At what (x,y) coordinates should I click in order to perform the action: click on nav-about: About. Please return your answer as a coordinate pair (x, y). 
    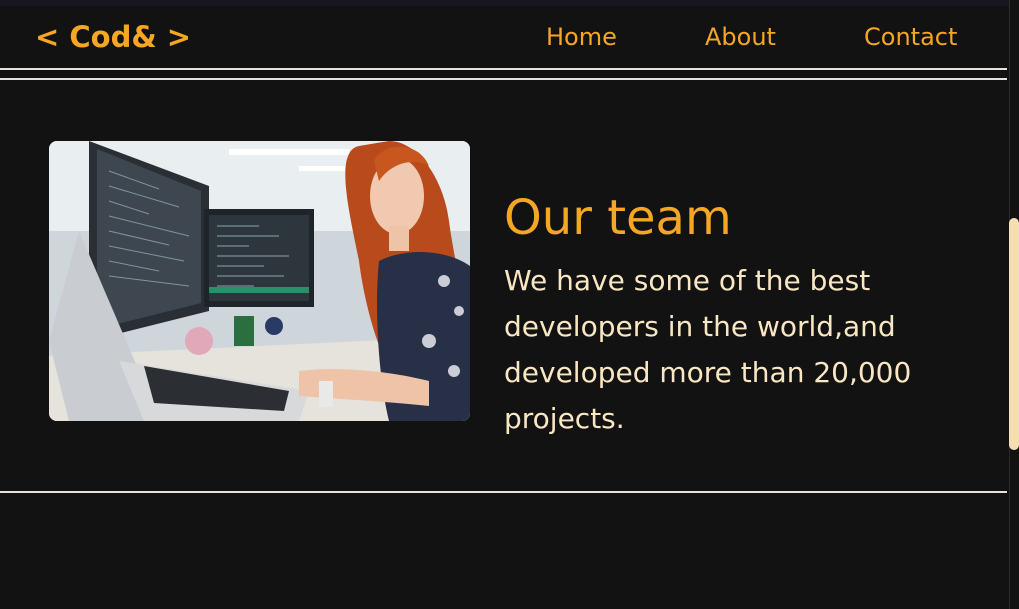
    Looking at the image, I should click on (740, 37).